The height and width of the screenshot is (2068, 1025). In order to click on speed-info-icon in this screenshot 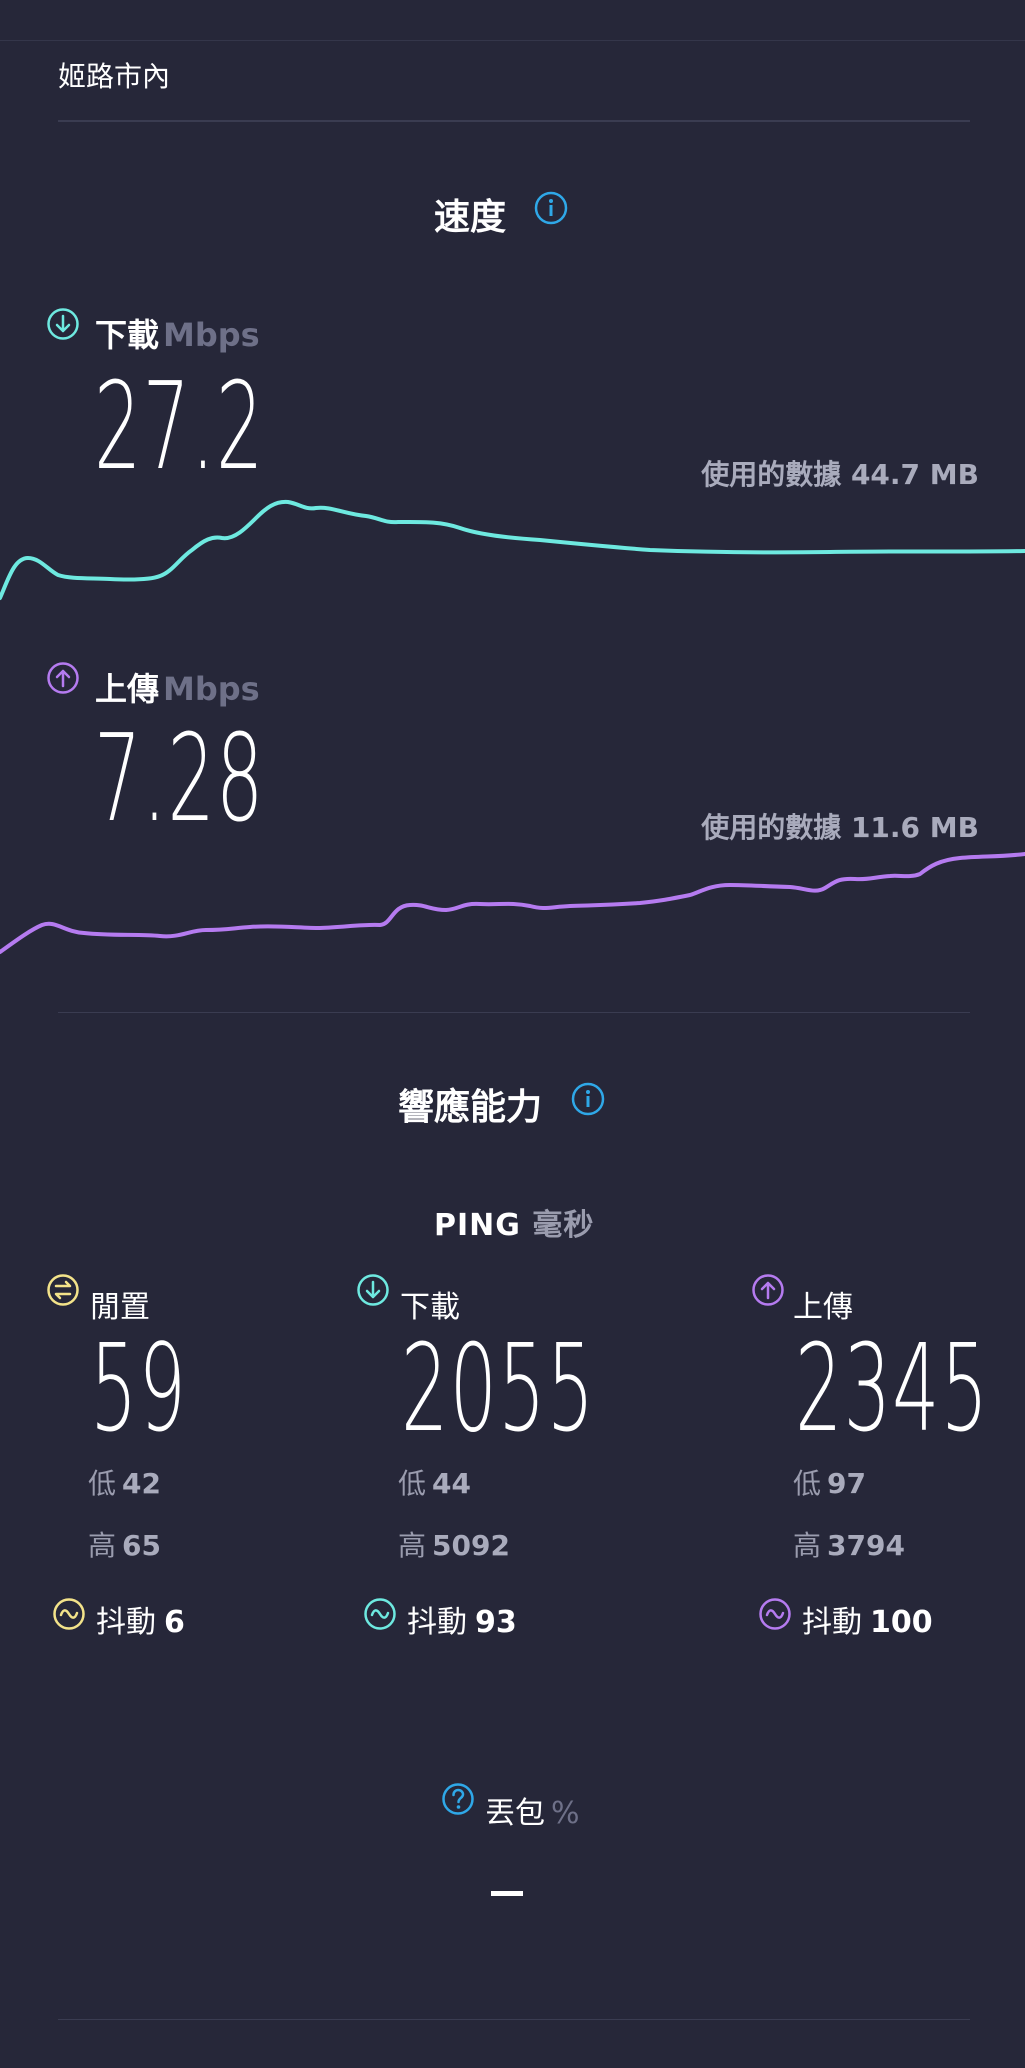, I will do `click(551, 208)`.